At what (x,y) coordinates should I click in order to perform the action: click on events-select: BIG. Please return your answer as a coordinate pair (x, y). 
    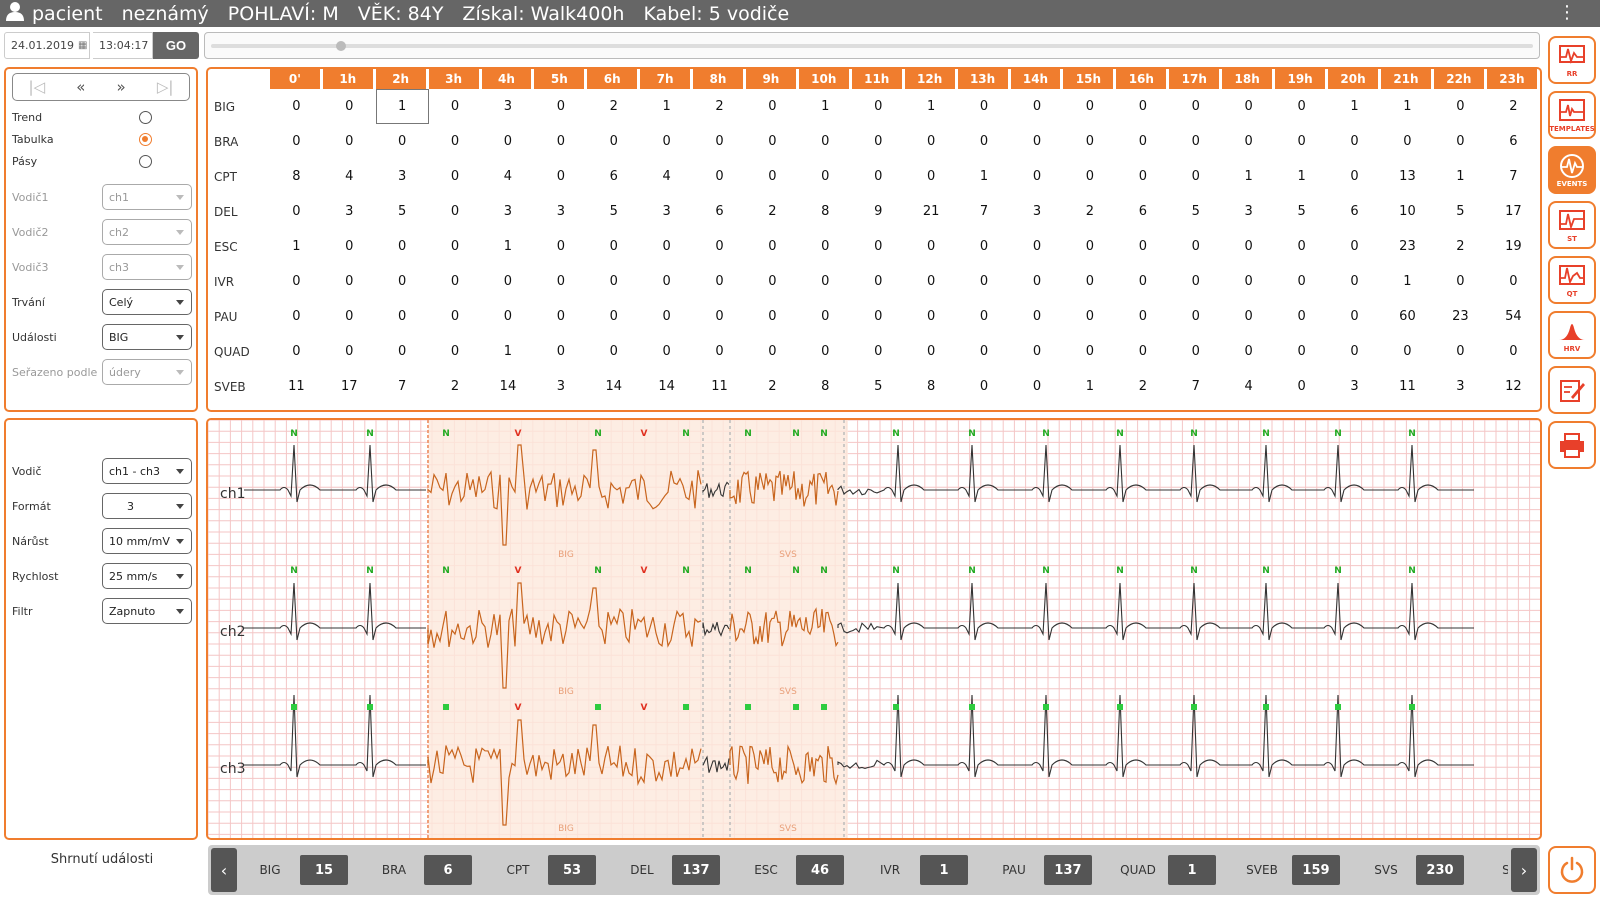
    Looking at the image, I should click on (147, 337).